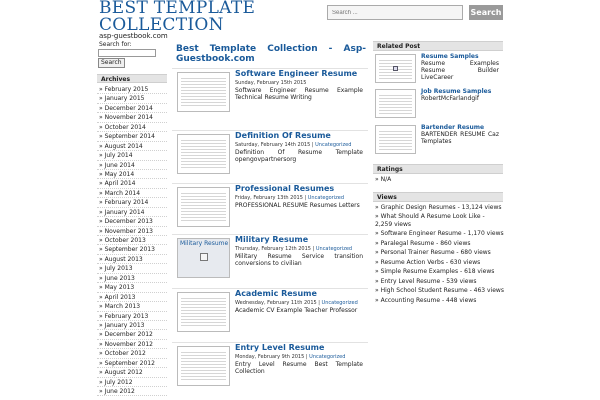 This screenshot has height=400, width=600. I want to click on post-excerpt: Academic CV Example Teacher Professor, so click(296, 310).